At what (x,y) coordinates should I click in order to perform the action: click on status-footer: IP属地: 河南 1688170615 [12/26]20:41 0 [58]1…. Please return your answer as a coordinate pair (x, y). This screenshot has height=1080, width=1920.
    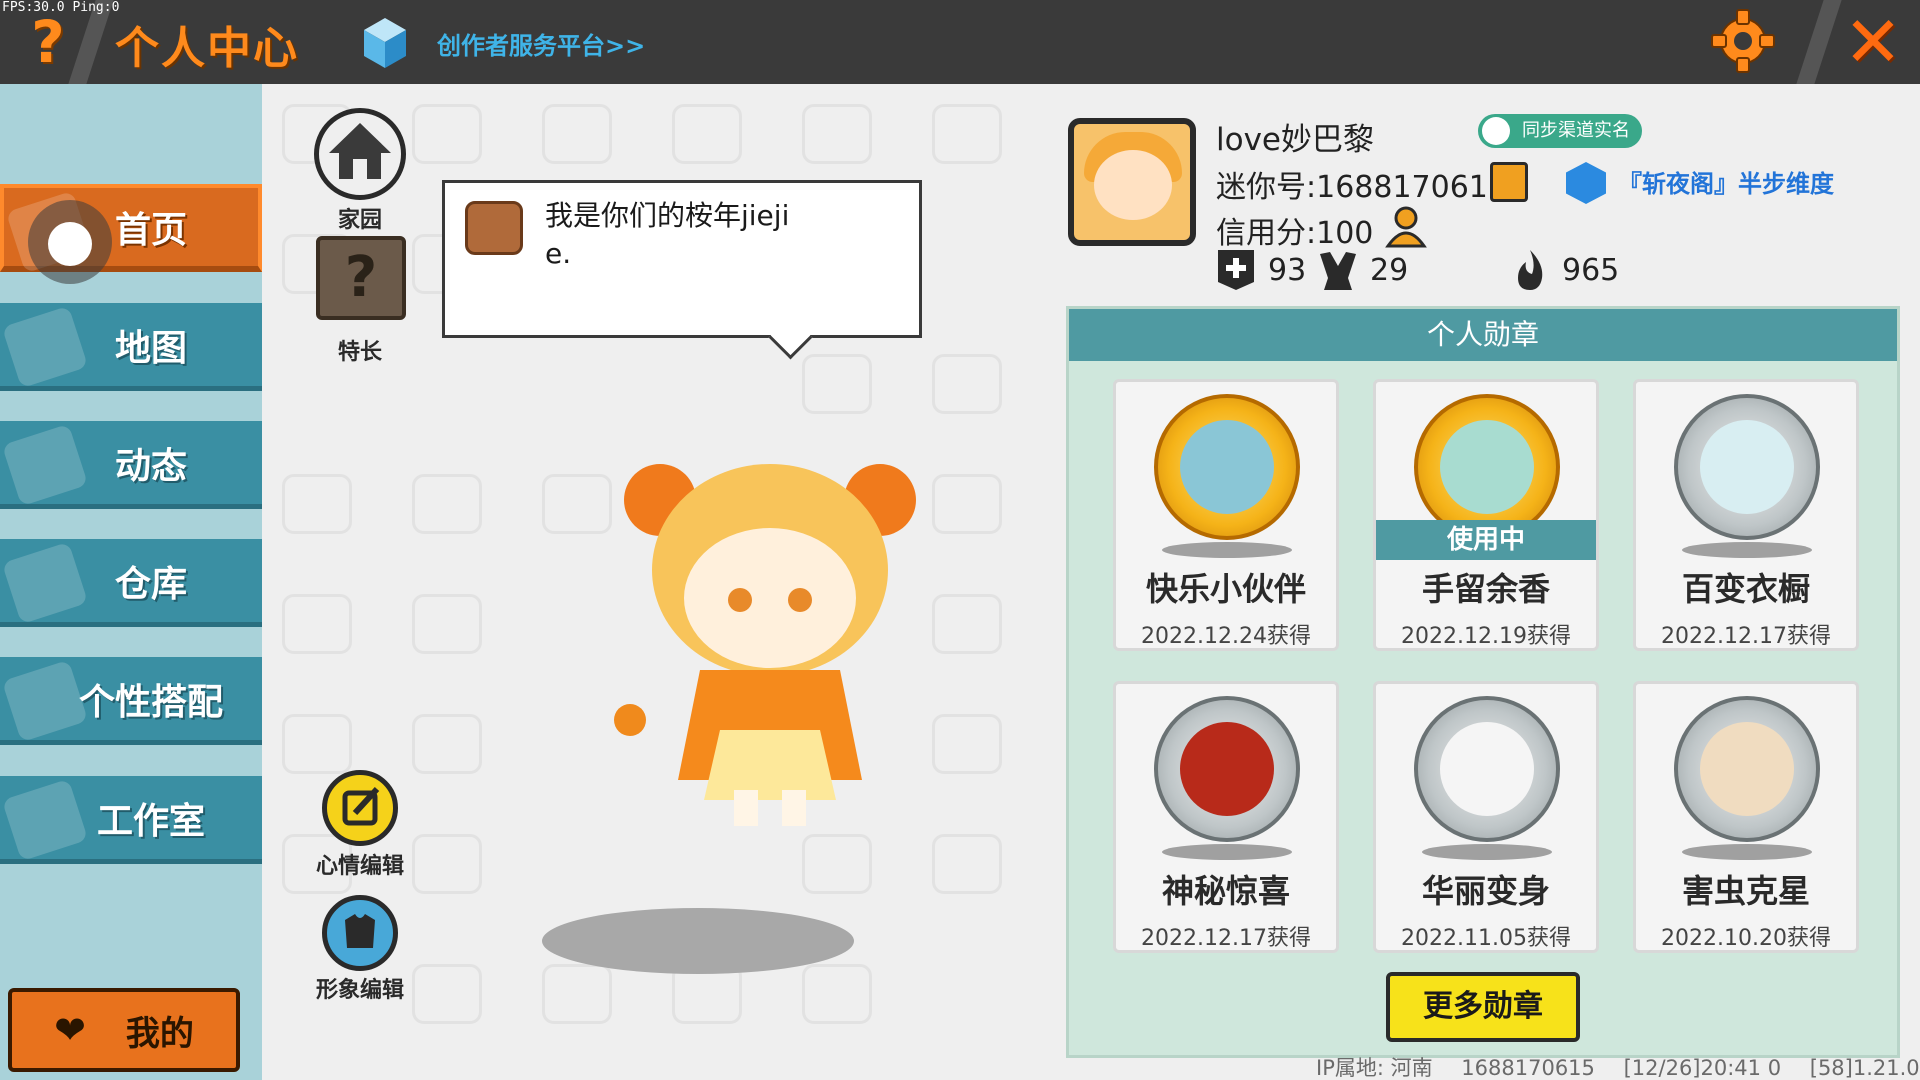
    Looking at the image, I should click on (1618, 1066).